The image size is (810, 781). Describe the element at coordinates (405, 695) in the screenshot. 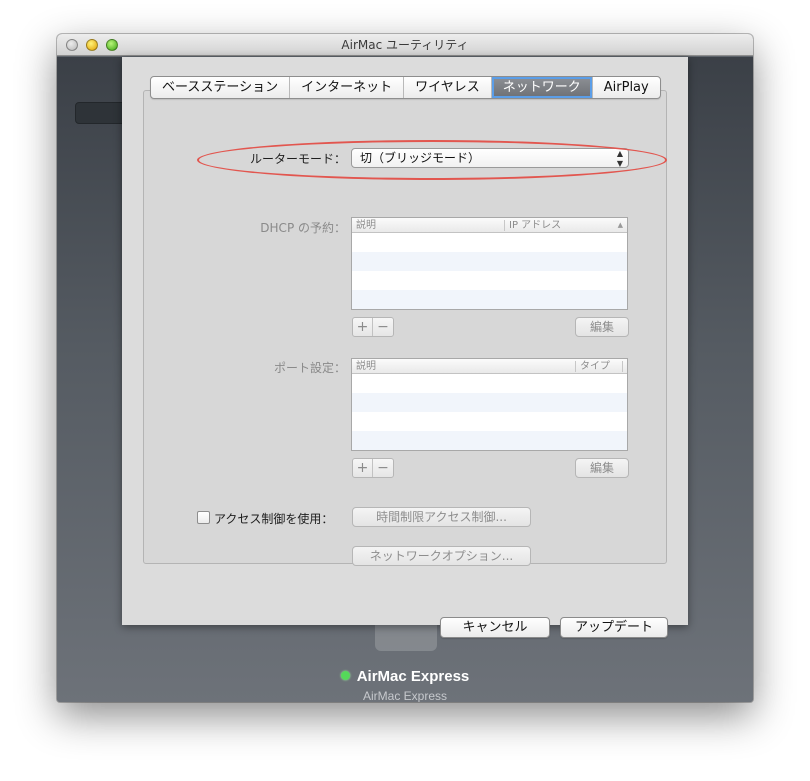

I see `device-model: AirMac Express` at that location.